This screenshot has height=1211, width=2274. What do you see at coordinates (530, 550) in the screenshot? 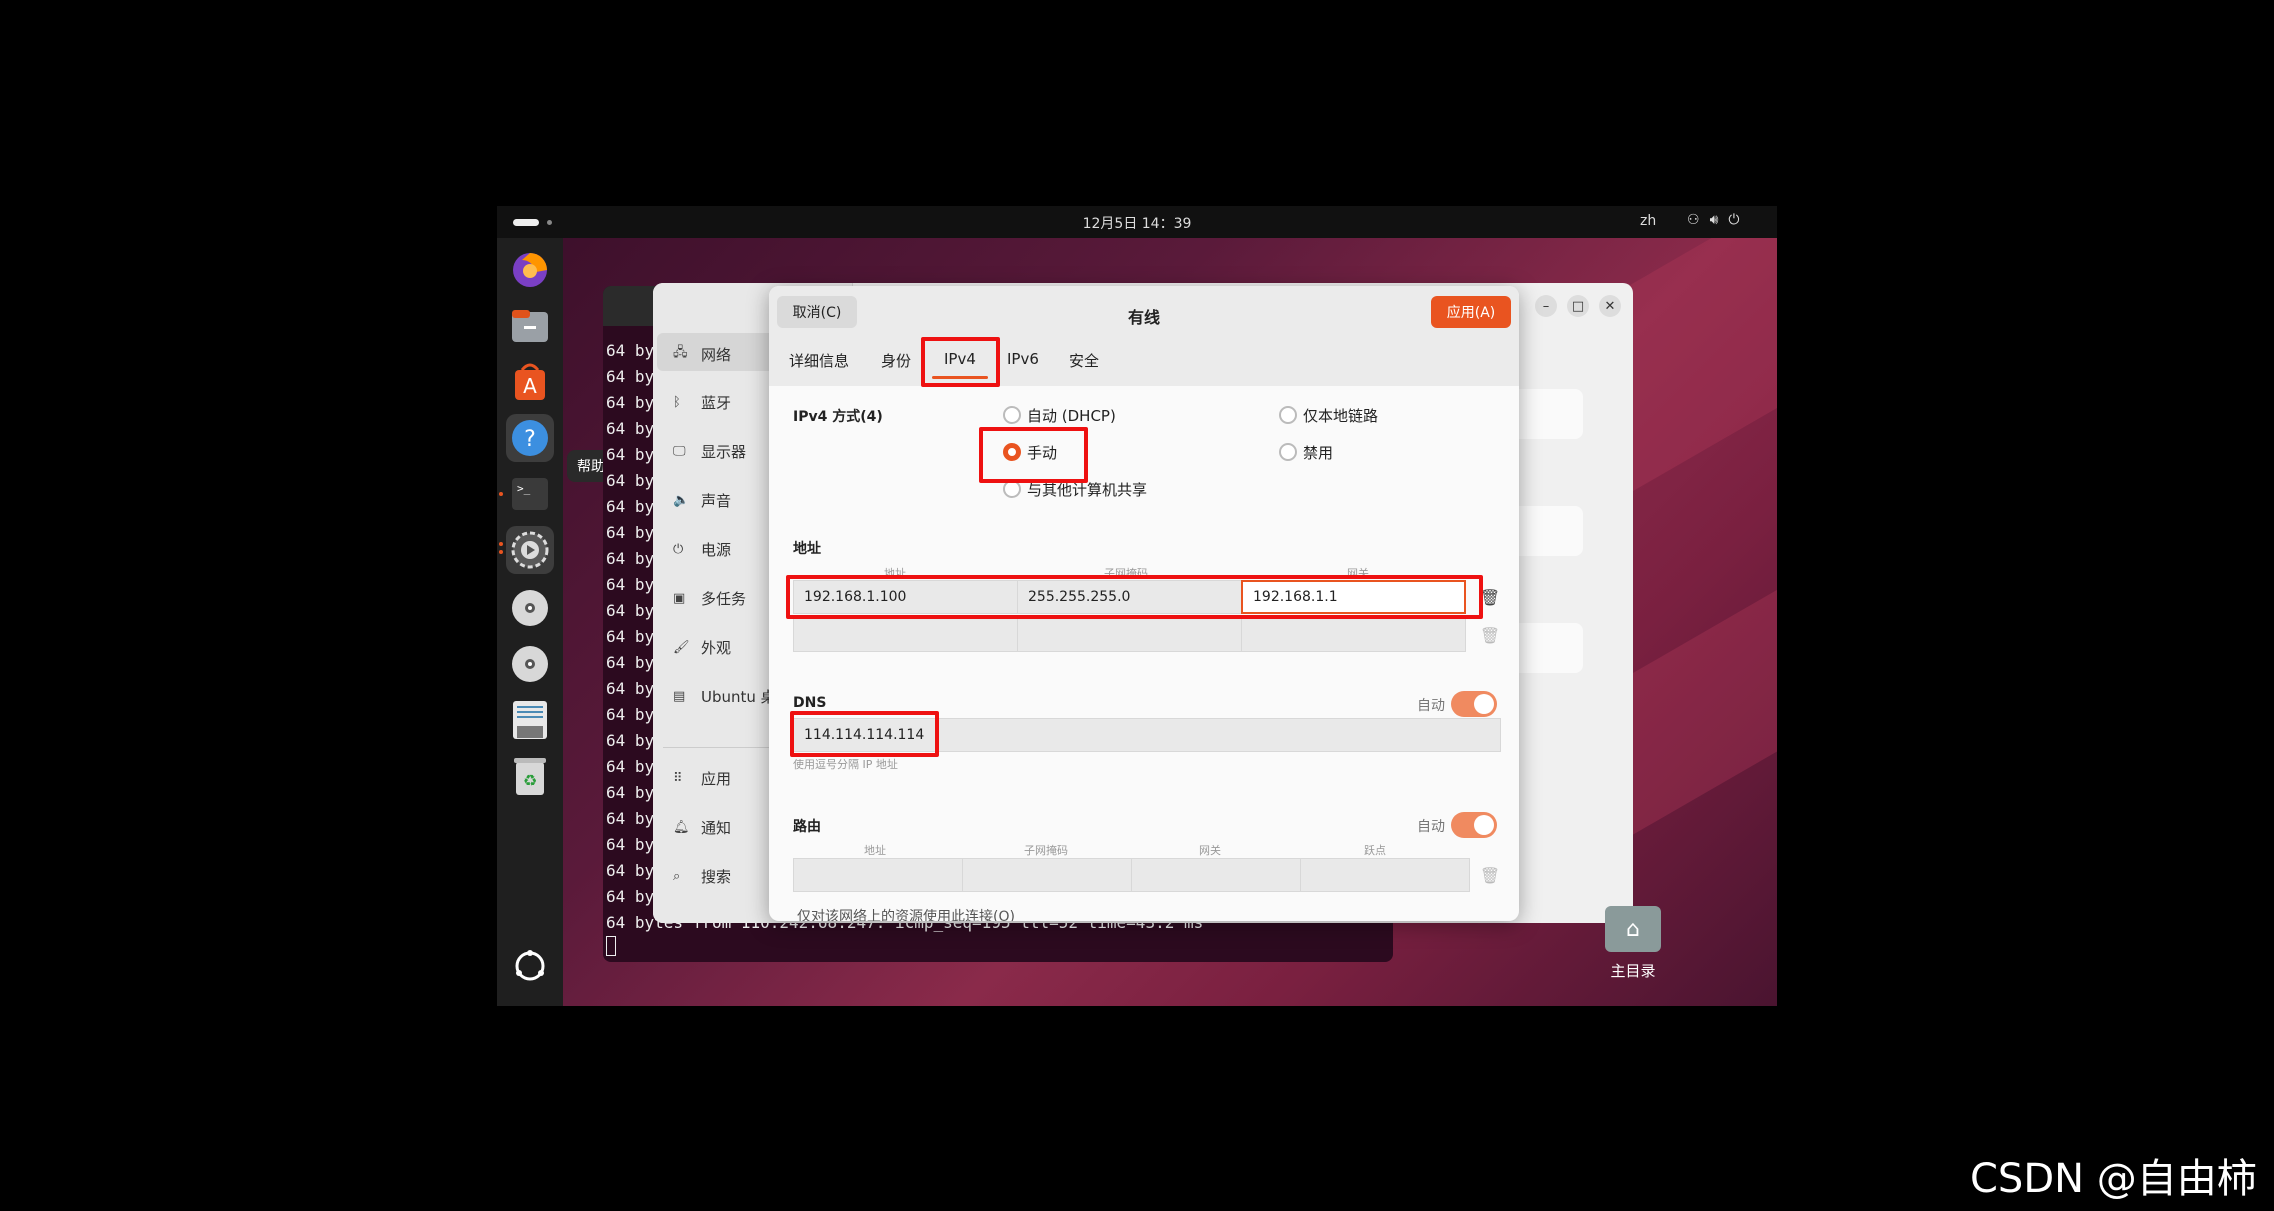
I see `settings-icon` at bounding box center [530, 550].